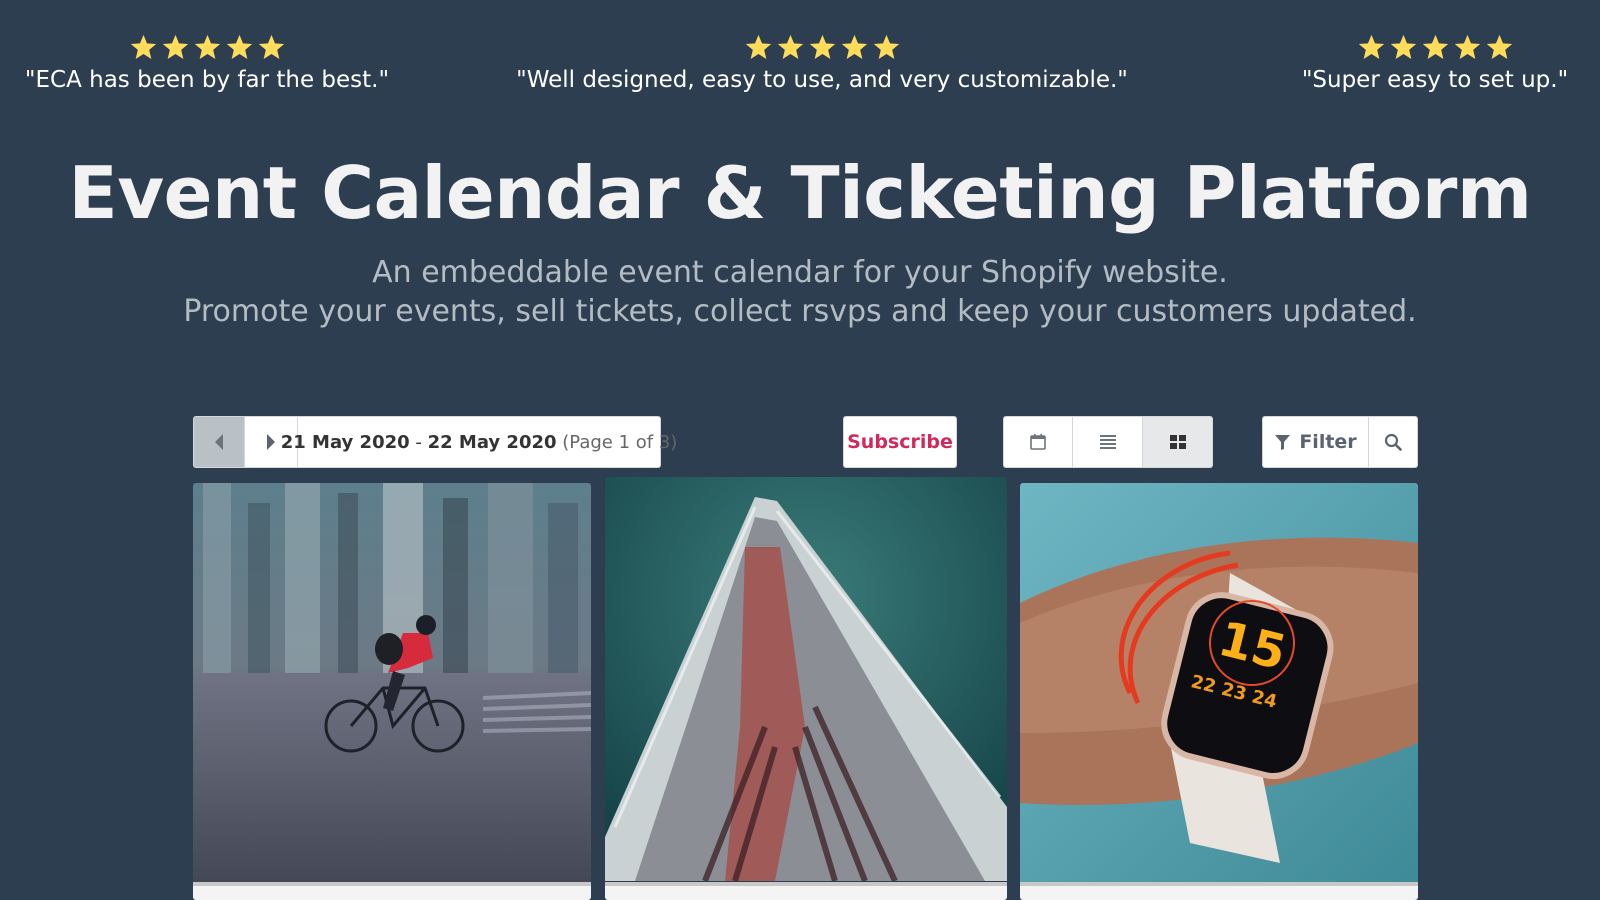  I want to click on filter-icon, so click(1283, 442).